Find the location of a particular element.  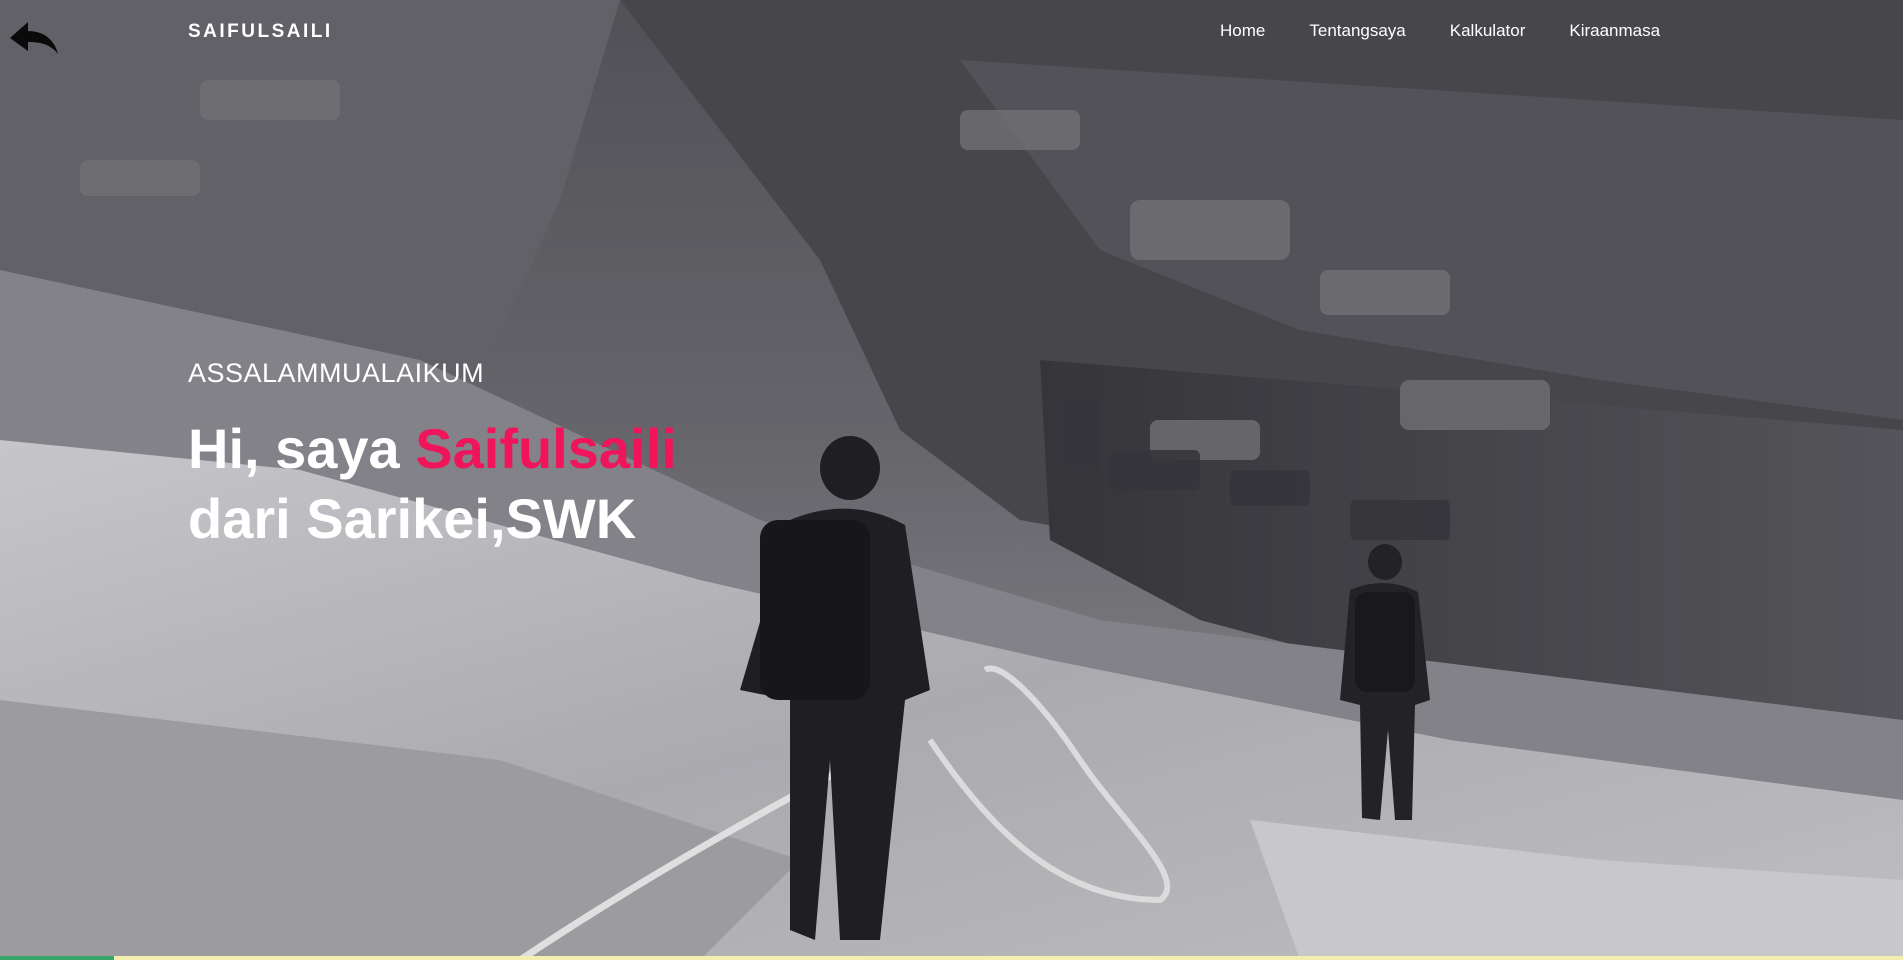

back-arrow-icon is located at coordinates (34, 38).